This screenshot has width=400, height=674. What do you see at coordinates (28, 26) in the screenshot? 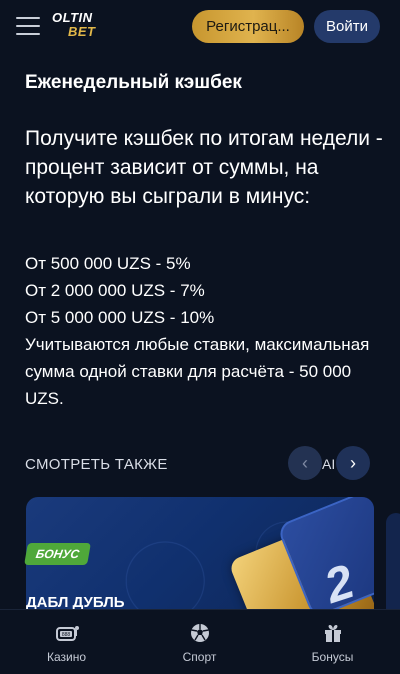
I see `hamburger-menu-icon` at bounding box center [28, 26].